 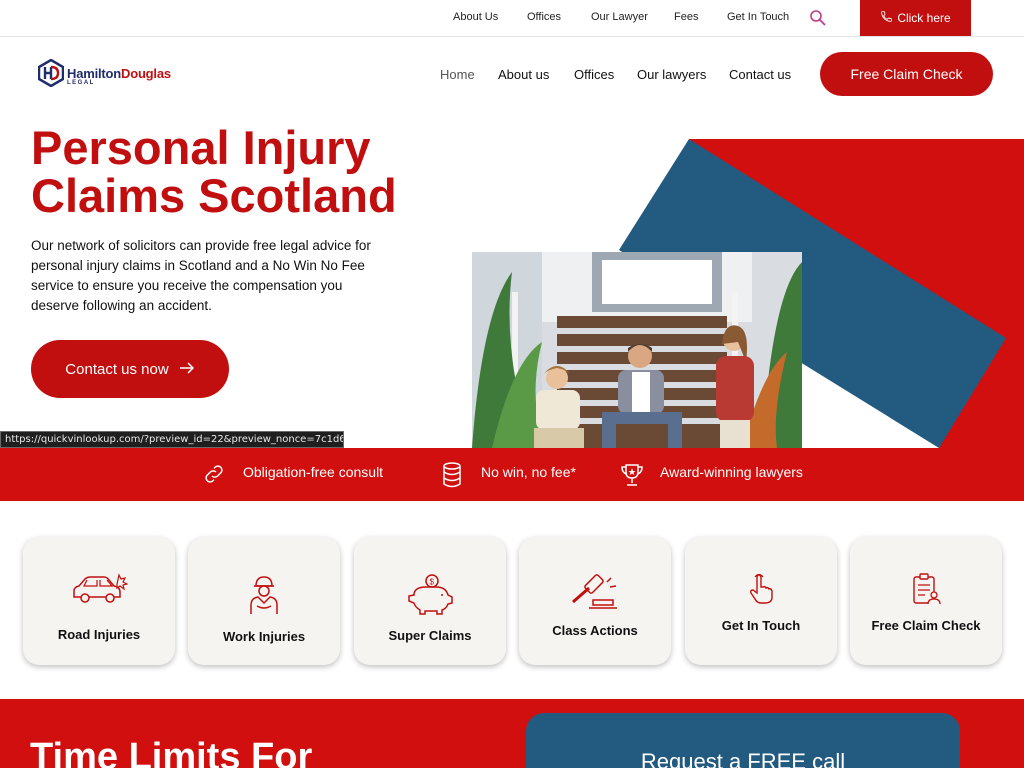 What do you see at coordinates (671, 74) in the screenshot?
I see `nav-our-lawyers: Our lawyers` at bounding box center [671, 74].